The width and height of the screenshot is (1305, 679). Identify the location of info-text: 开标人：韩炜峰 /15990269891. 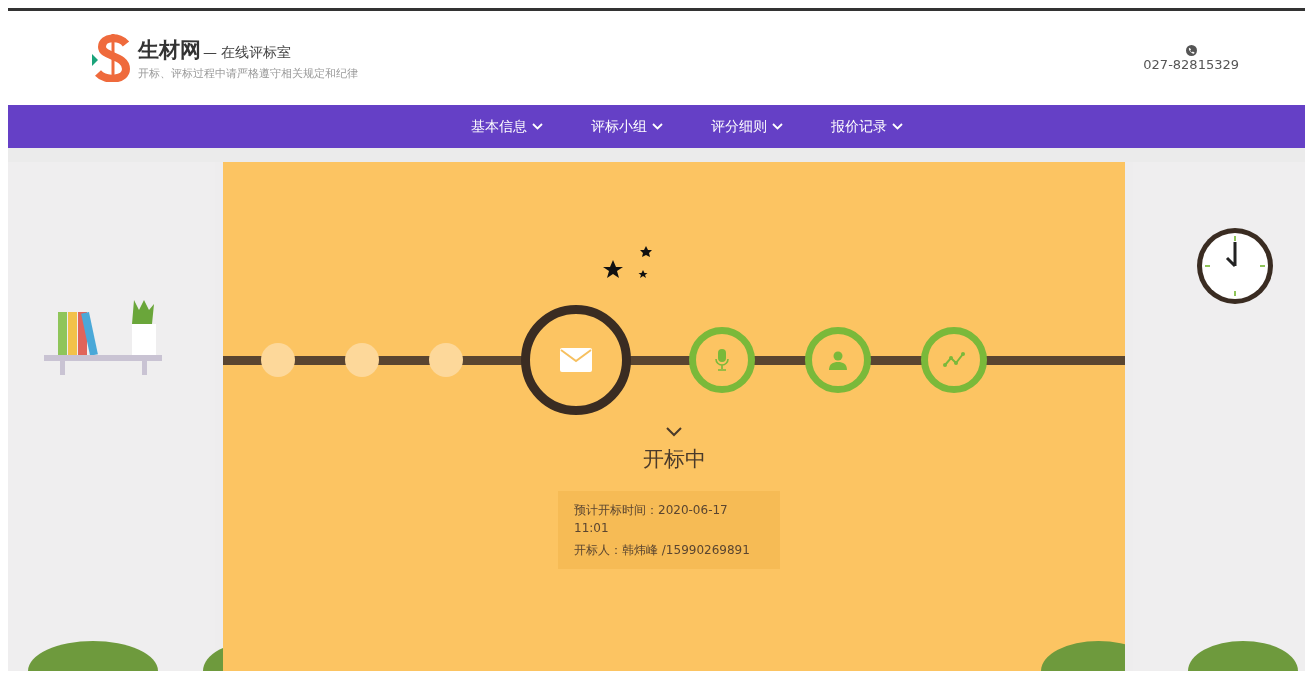
(662, 550).